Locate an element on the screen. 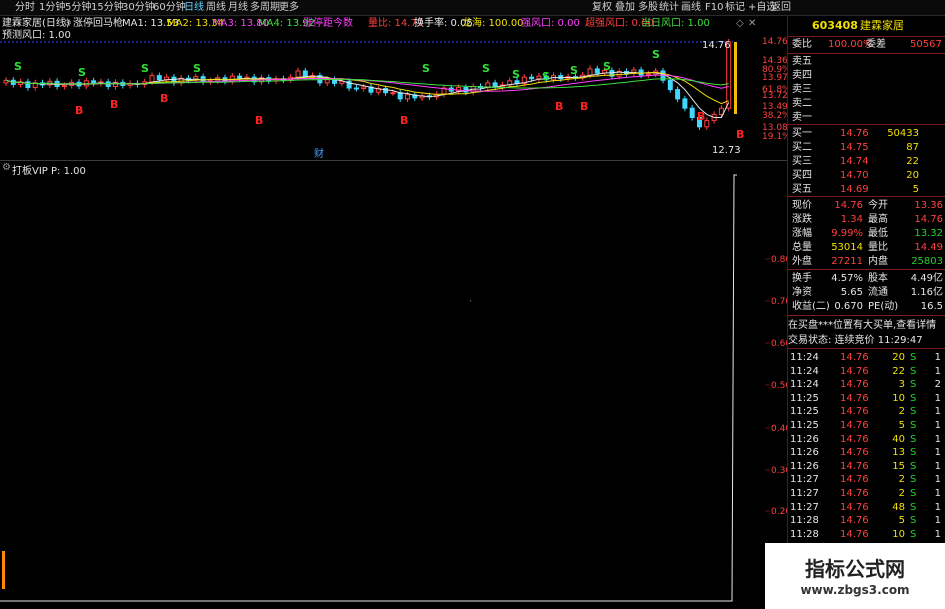 Image resolution: width=945 pixels, height=609 pixels. stat-label: 现价 is located at coordinates (802, 205).